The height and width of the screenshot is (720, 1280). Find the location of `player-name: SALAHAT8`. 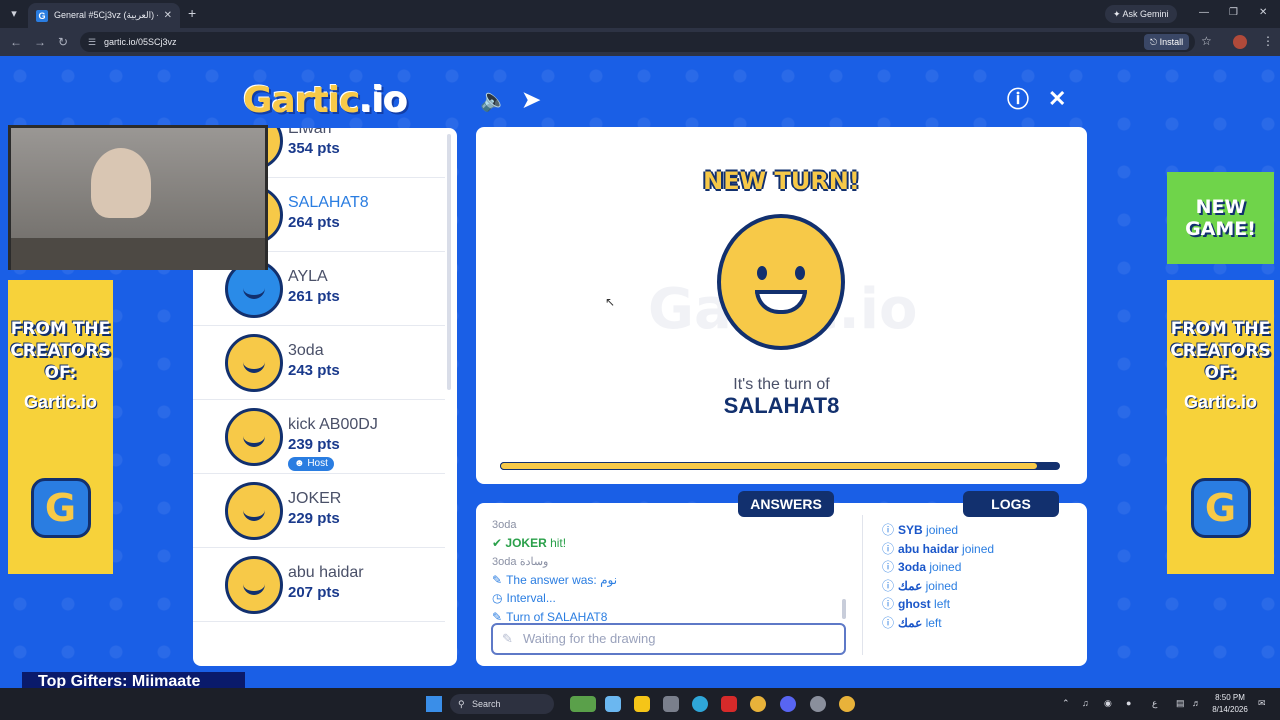

player-name: SALAHAT8 is located at coordinates (328, 202).